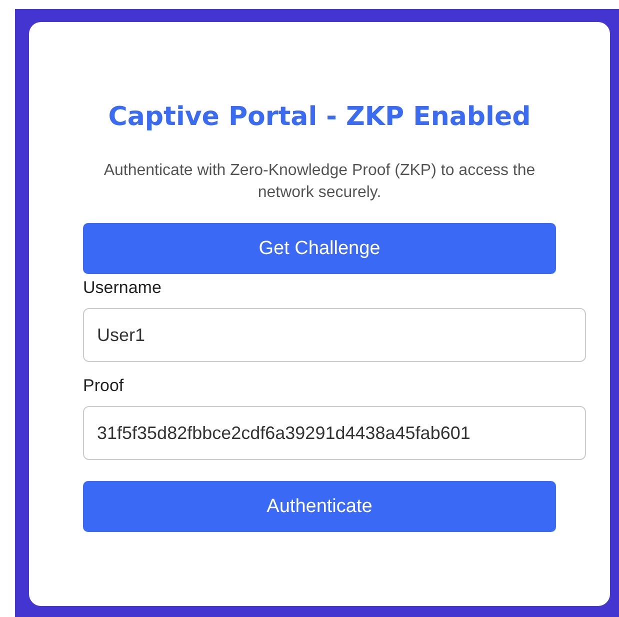 The image size is (619, 617). What do you see at coordinates (319, 182) in the screenshot?
I see `description-text: Authenticate with Zero-Knowledge Proof (ZKP) to access the network securely.` at bounding box center [319, 182].